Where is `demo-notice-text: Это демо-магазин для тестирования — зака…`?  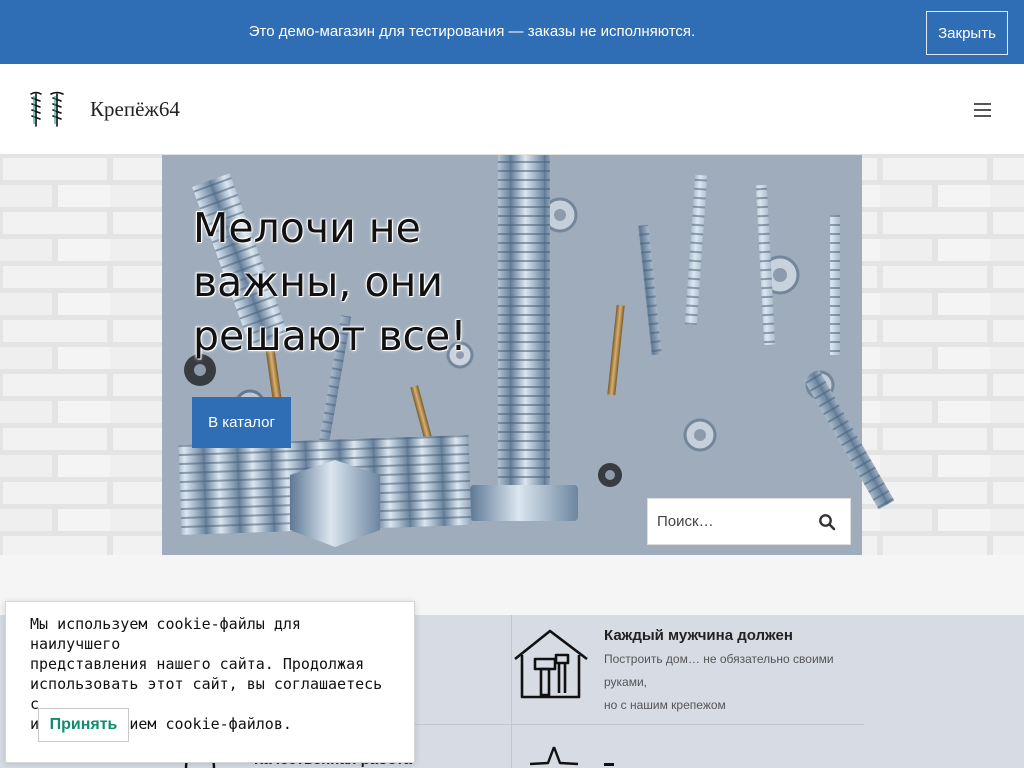
demo-notice-text: Это демо-магазин для тестирования — зака… is located at coordinates (472, 31).